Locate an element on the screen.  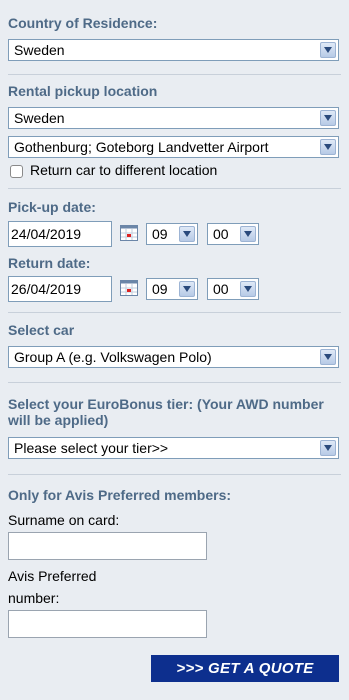
pickup-location-select: Gothenburg; Goteborg Landvetter Airport is located at coordinates (173, 147).